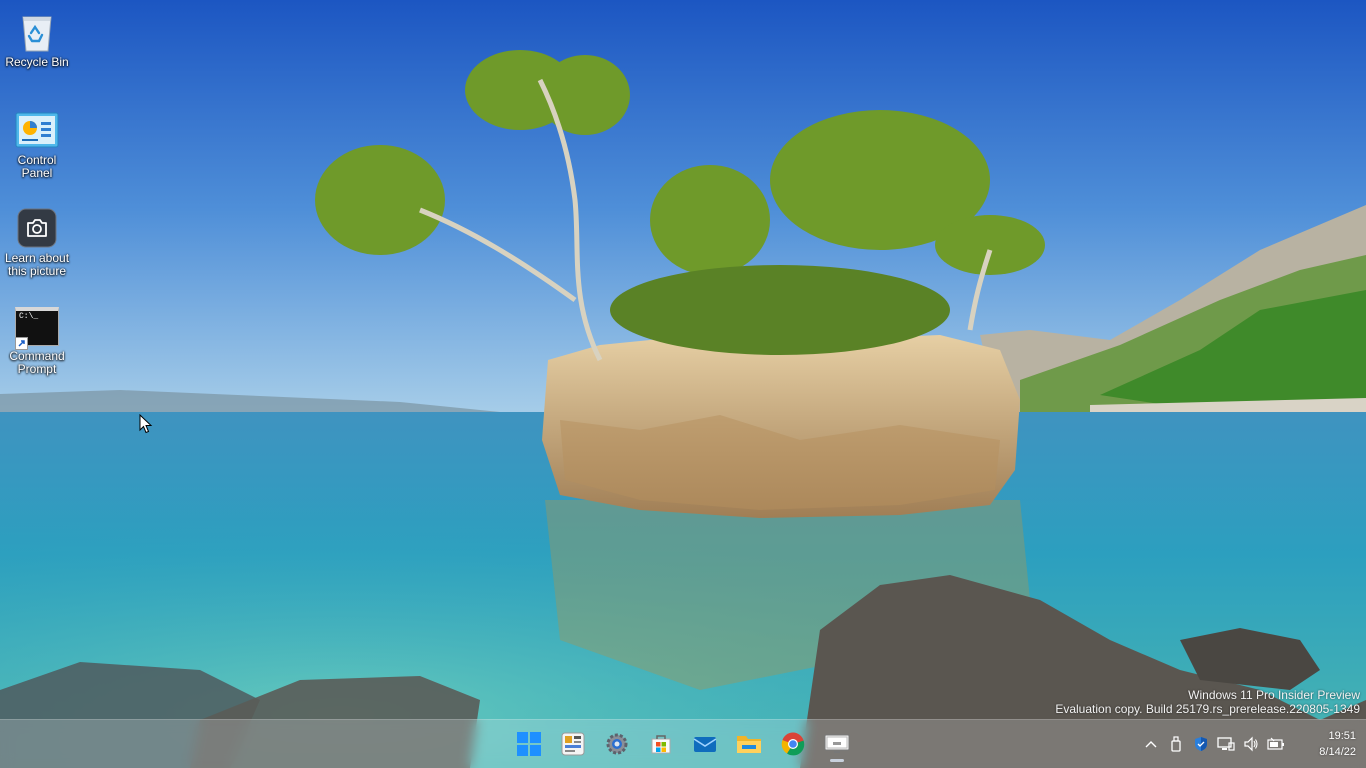  I want to click on mail-button, so click(705, 744).